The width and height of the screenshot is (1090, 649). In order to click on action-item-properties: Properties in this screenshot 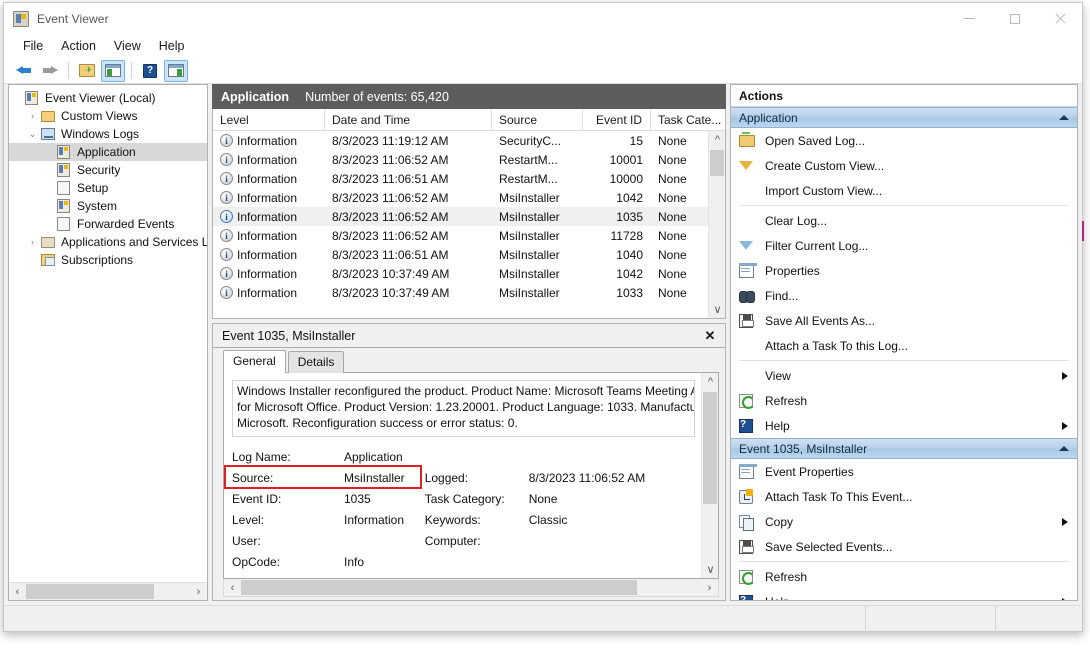, I will do `click(904, 270)`.